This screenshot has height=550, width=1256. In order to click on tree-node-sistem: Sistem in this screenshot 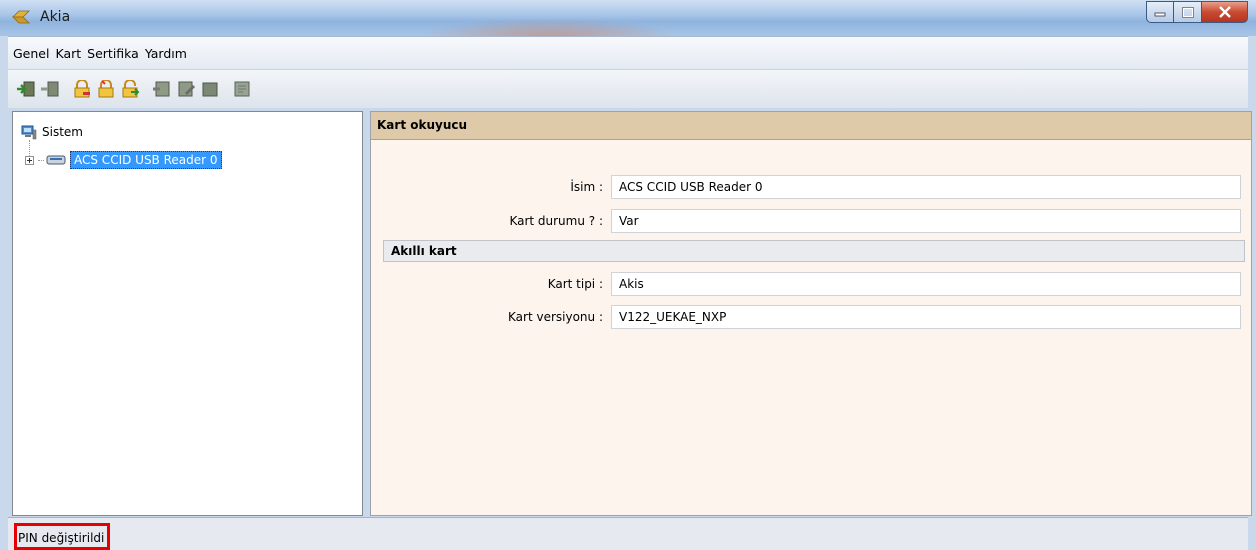, I will do `click(52, 132)`.